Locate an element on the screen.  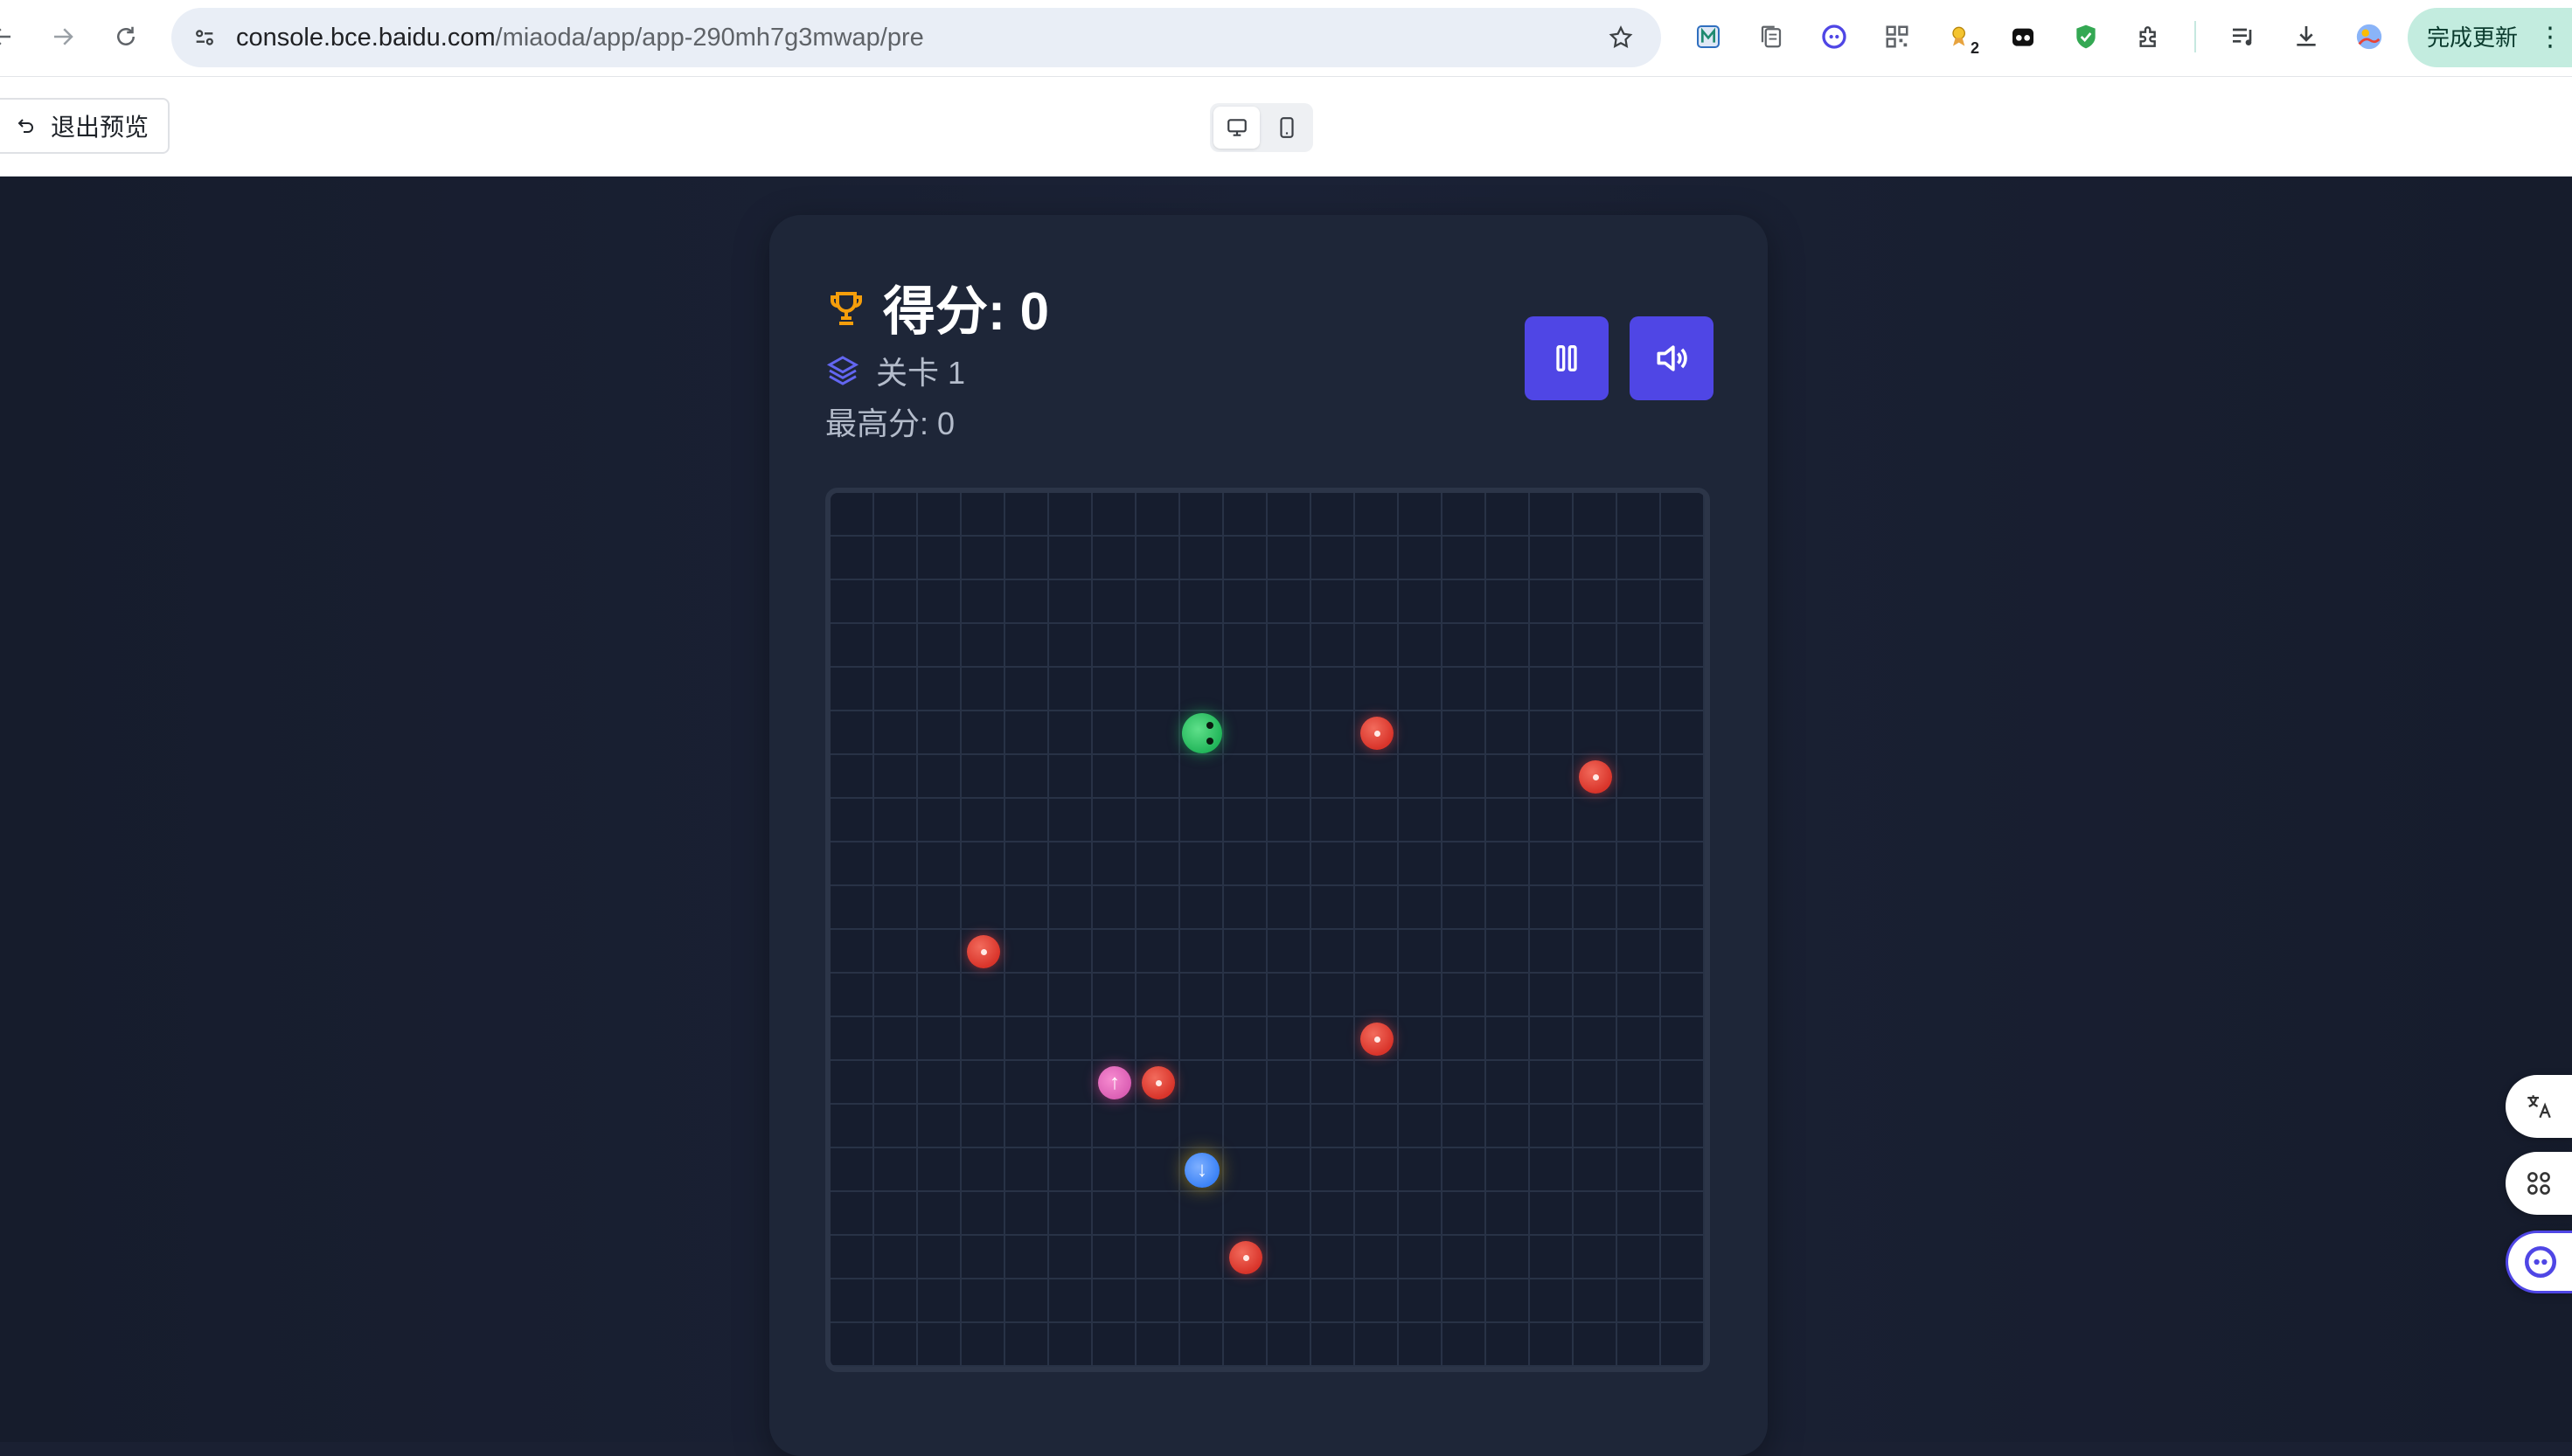
update-button: 完成更新 ⋮ is located at coordinates (2490, 37).